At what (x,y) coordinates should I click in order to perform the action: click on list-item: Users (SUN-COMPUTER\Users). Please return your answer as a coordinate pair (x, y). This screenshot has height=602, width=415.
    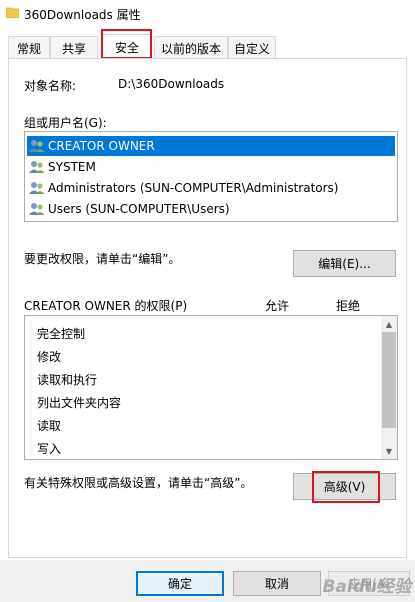
    Looking at the image, I should click on (211, 209).